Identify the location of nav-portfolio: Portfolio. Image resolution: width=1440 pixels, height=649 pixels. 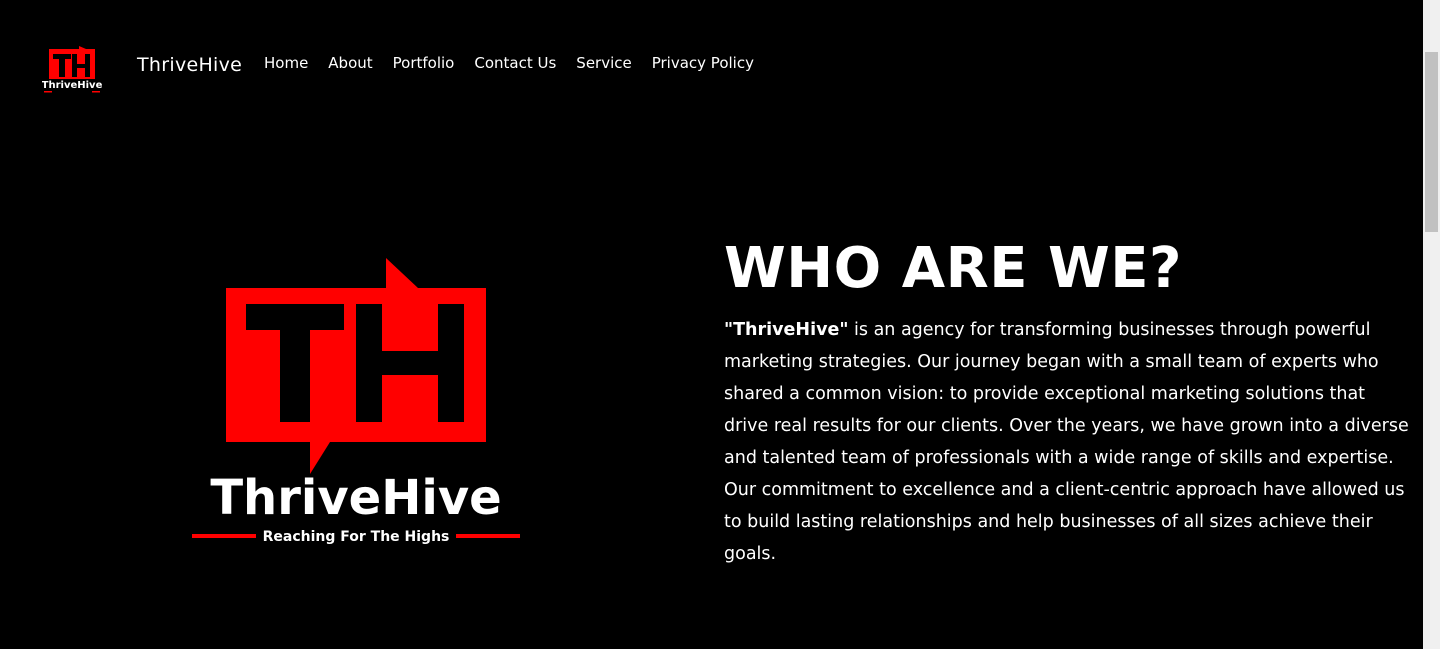
(424, 63).